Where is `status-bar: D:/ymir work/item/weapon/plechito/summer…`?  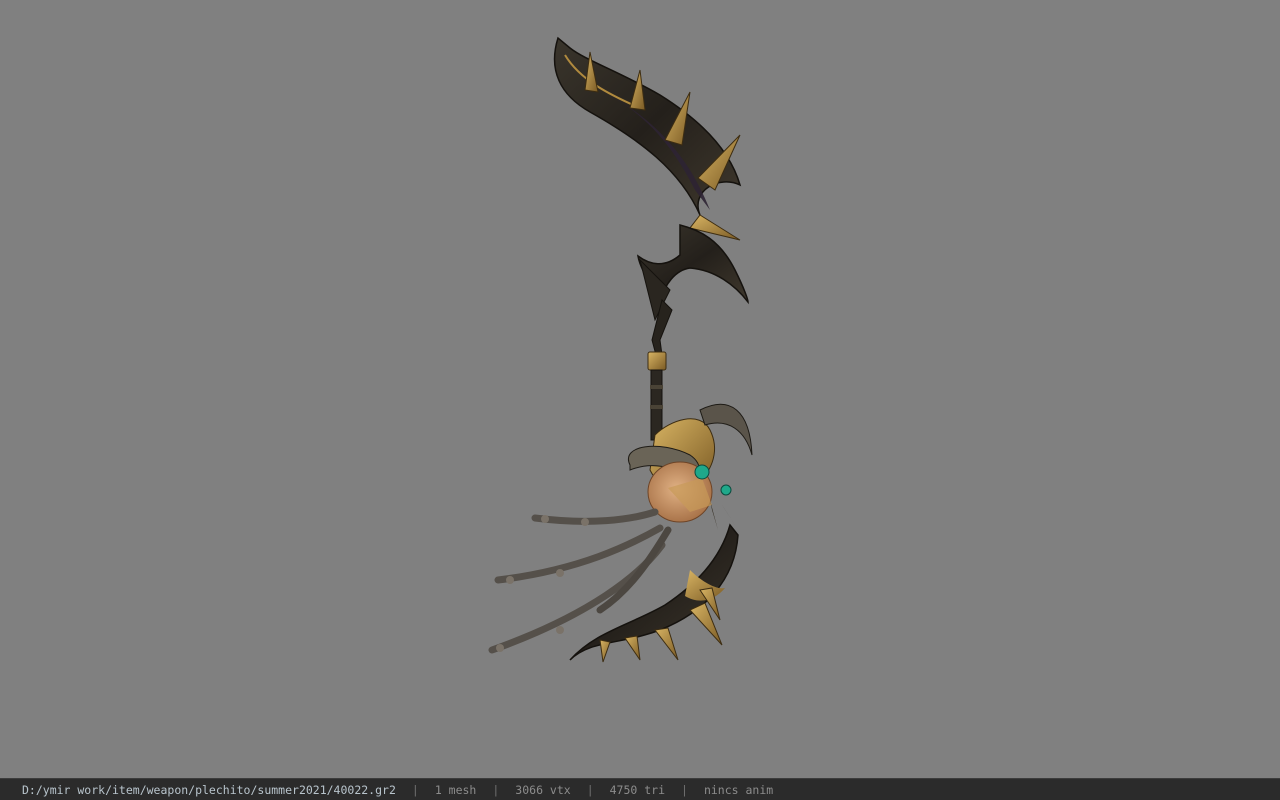
status-bar: D:/ymir work/item/weapon/plechito/summer… is located at coordinates (640, 789).